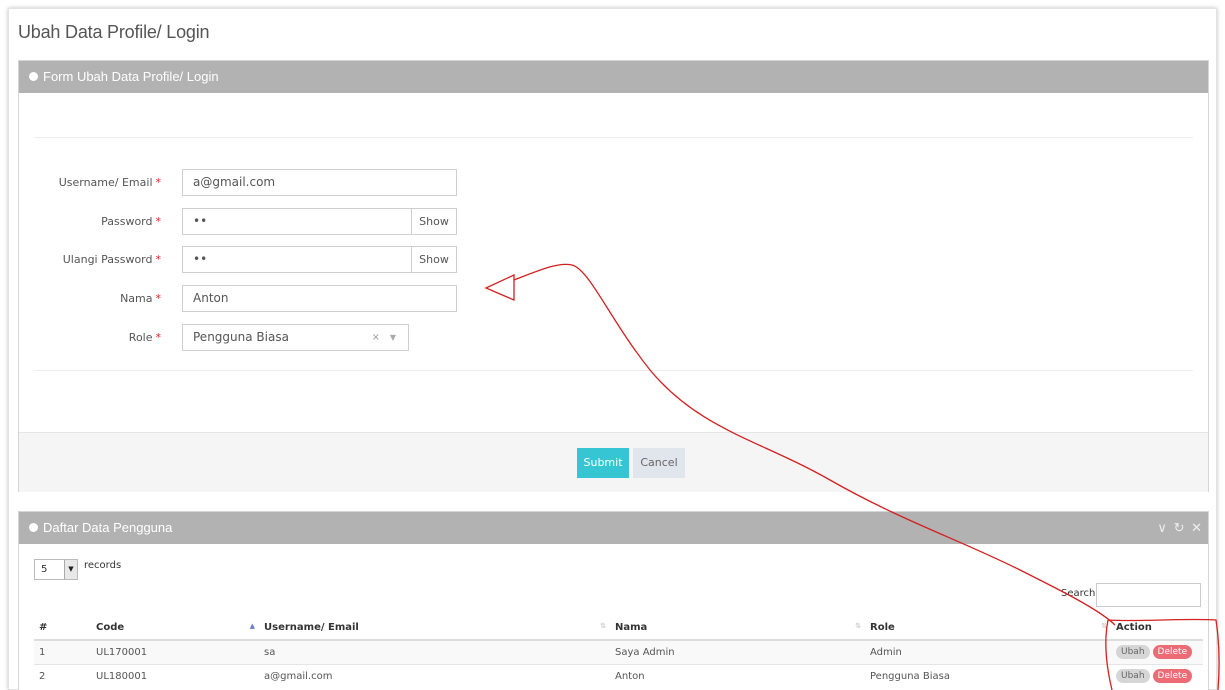 The width and height of the screenshot is (1225, 690). I want to click on username-row: Username/ Email * a@gmail.com, so click(269, 183).